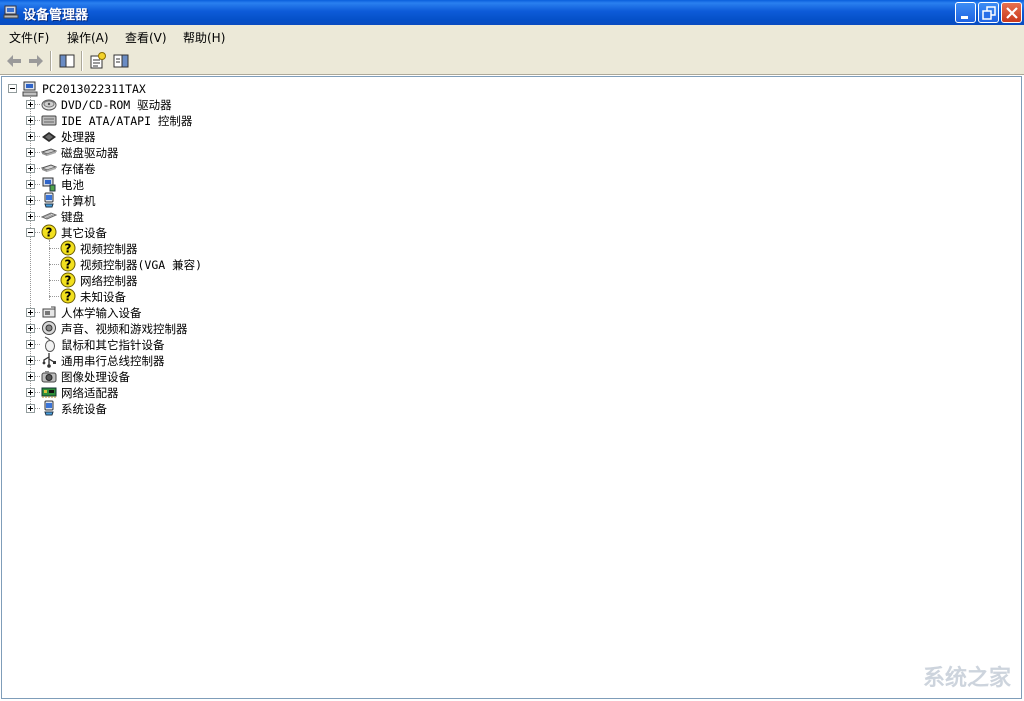 This screenshot has width=1024, height=701. I want to click on menu-help: 帮助(H), so click(204, 37).